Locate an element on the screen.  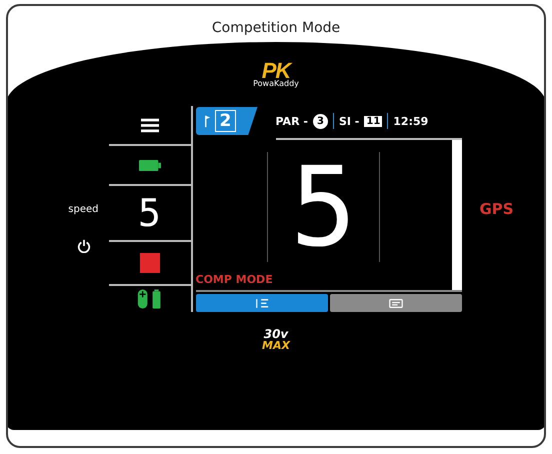
flag-icon is located at coordinates (207, 121).